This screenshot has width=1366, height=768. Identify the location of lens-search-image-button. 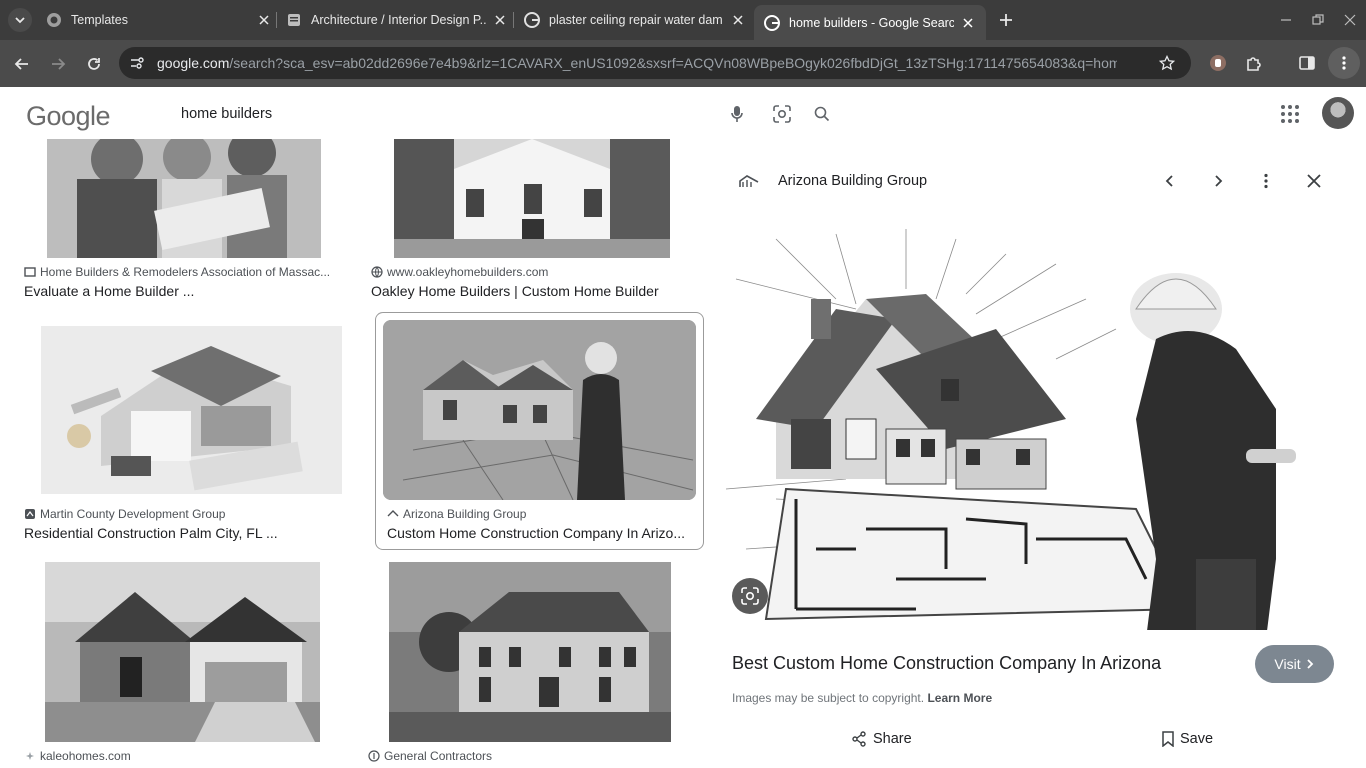
(750, 596).